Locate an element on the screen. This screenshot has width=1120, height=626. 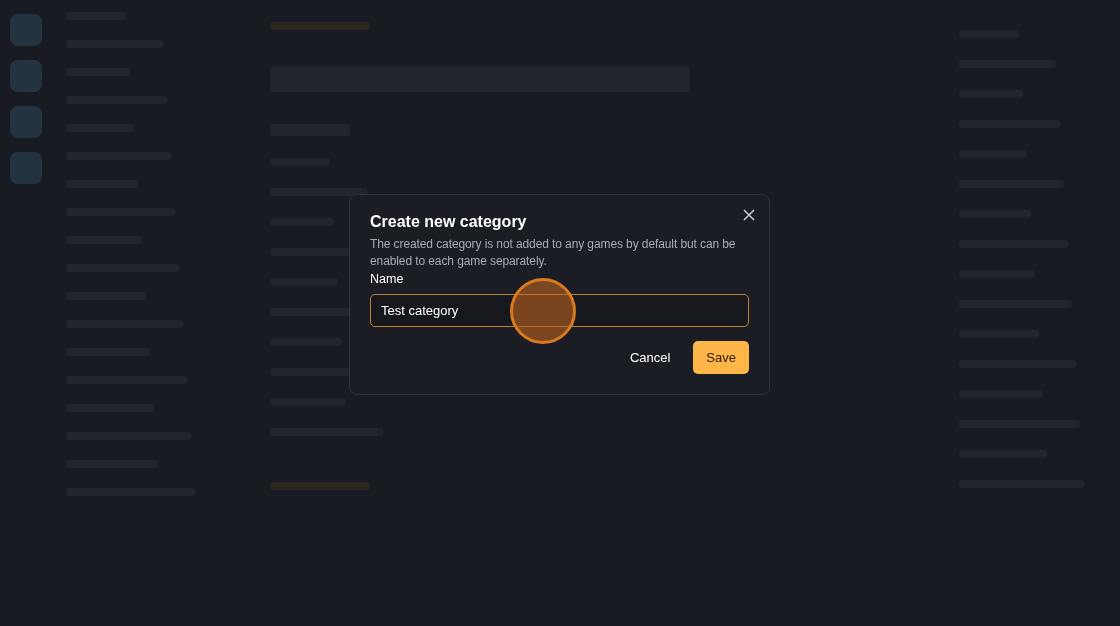
close-icon is located at coordinates (749, 215).